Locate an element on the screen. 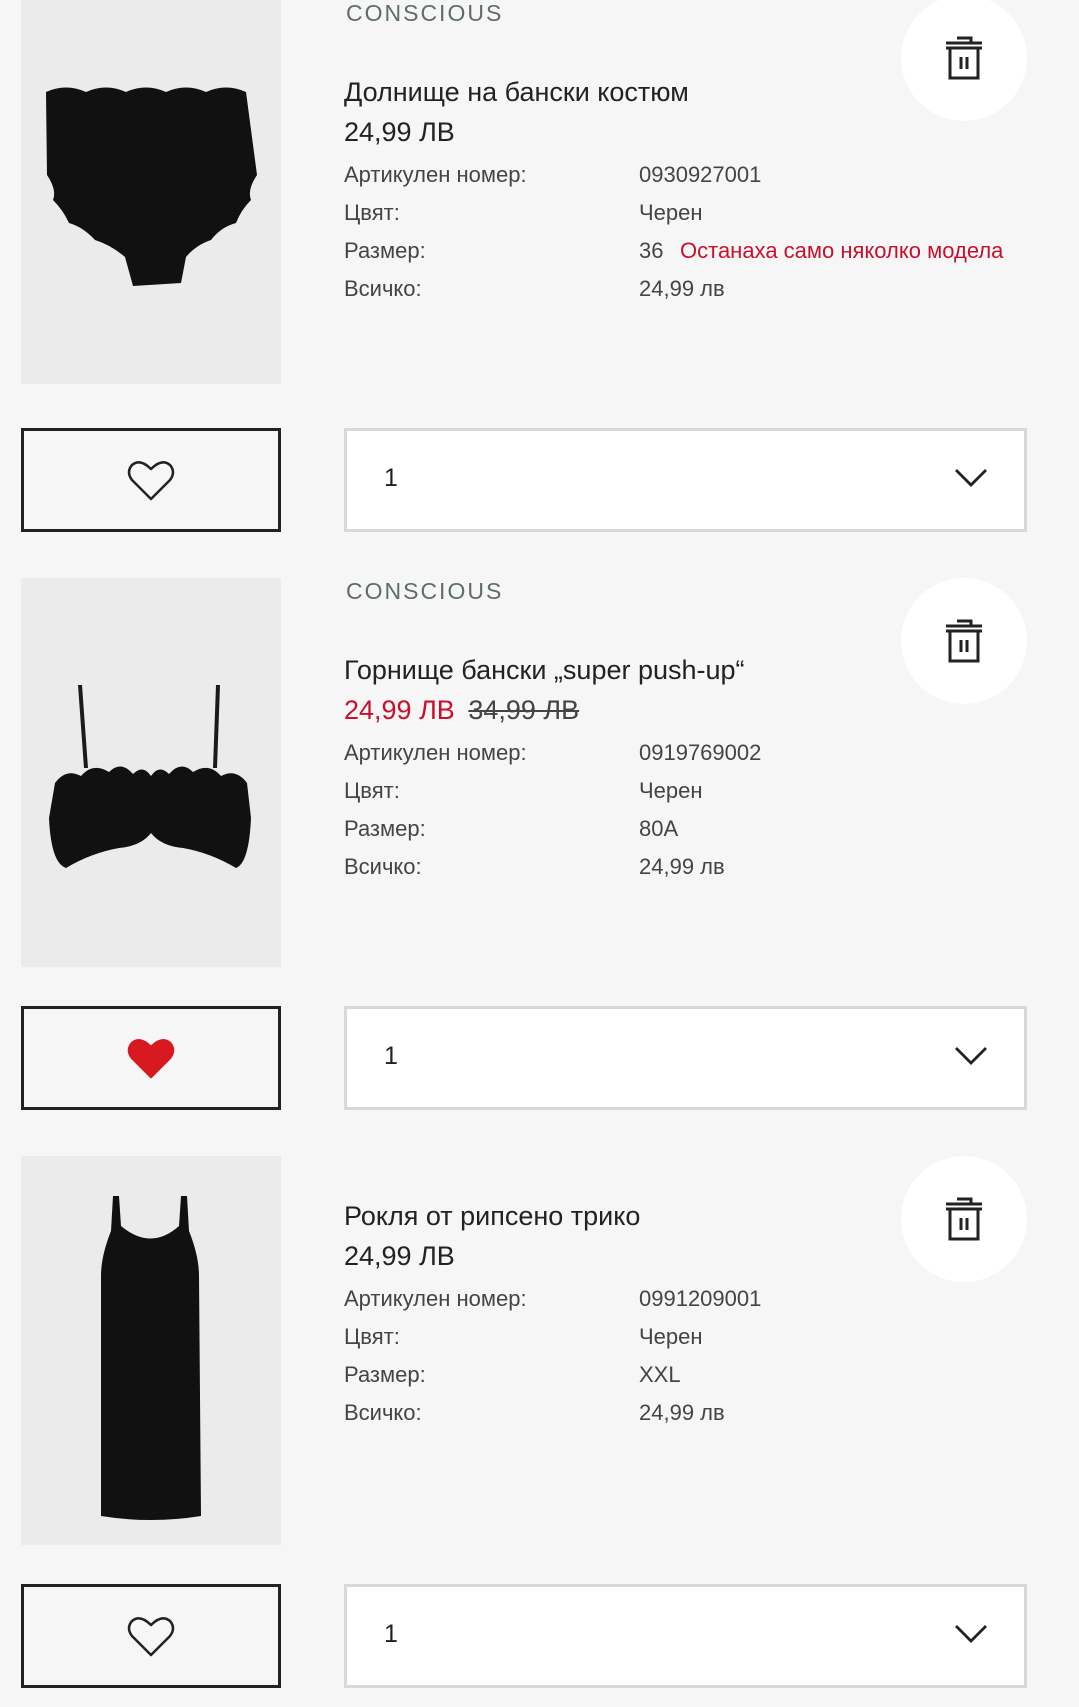 The image size is (1079, 1707). product-title: Долнище на бански костюм is located at coordinates (516, 92).